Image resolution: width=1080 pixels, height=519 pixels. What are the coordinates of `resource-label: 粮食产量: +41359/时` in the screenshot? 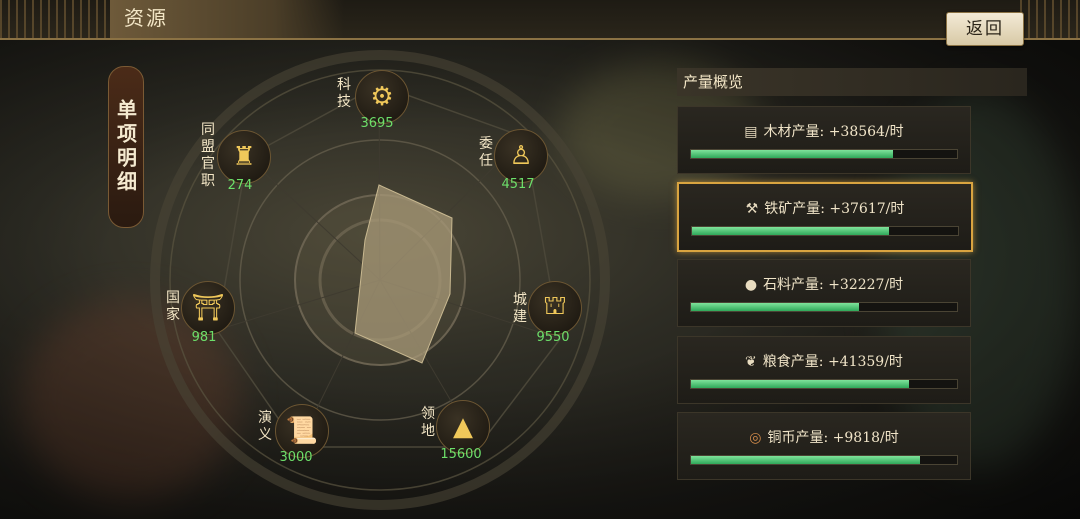 It's located at (832, 362).